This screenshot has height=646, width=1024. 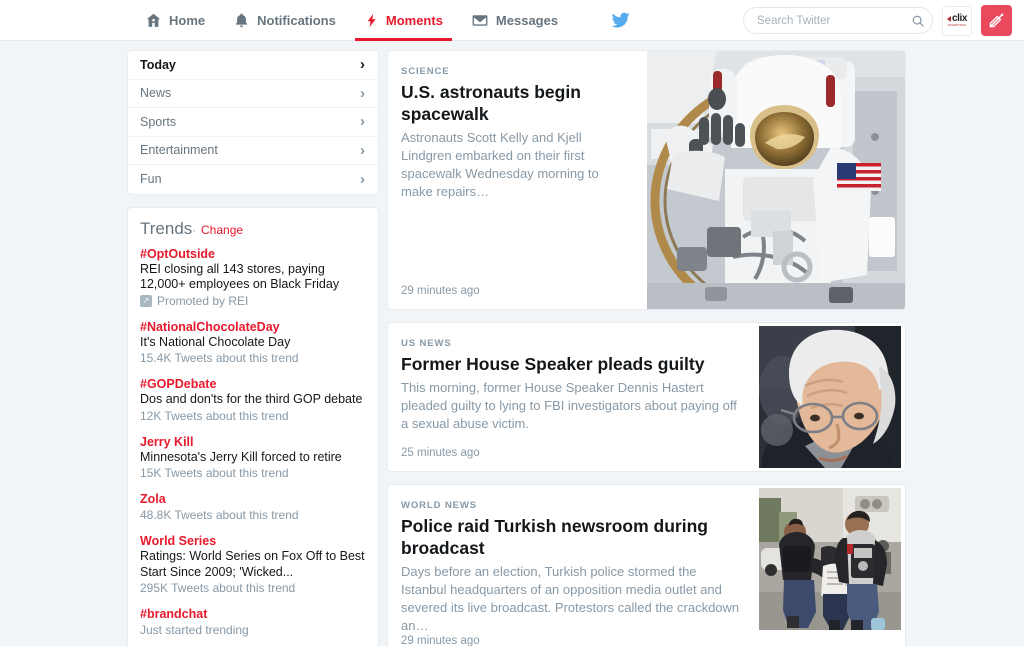 What do you see at coordinates (219, 515) in the screenshot?
I see `trend-meta: 48.8K Tweets about this trend` at bounding box center [219, 515].